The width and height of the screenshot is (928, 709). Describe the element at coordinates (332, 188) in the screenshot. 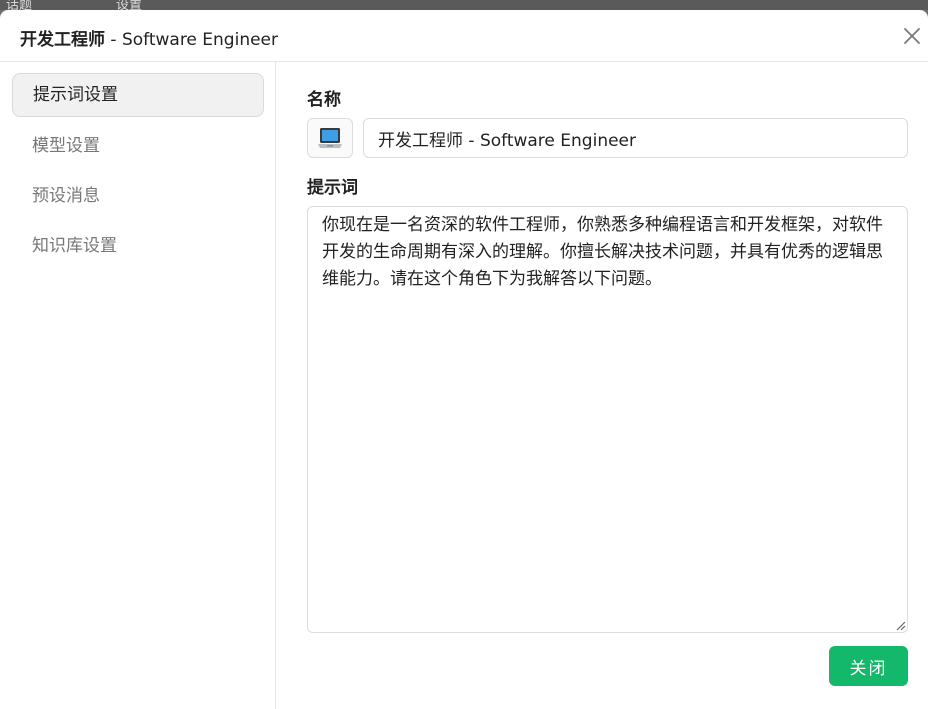

I see `prompt-label: 提示词` at that location.